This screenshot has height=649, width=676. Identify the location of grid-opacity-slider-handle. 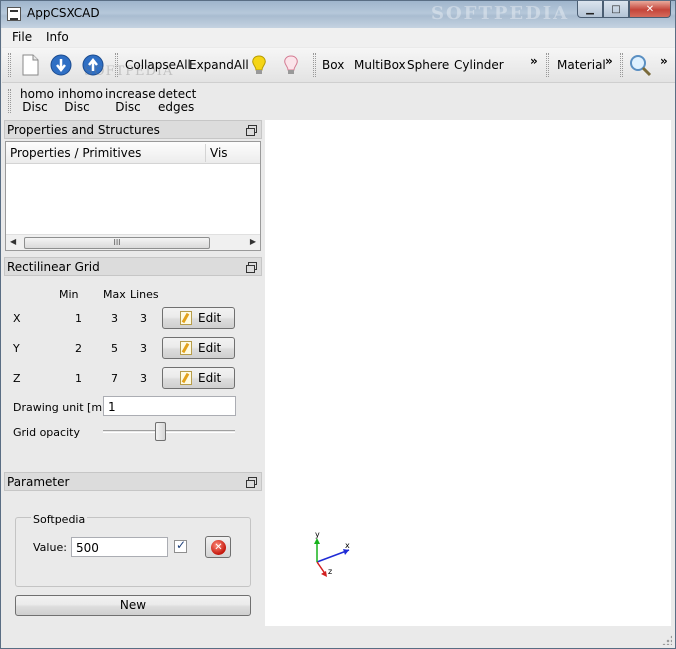
(161, 431).